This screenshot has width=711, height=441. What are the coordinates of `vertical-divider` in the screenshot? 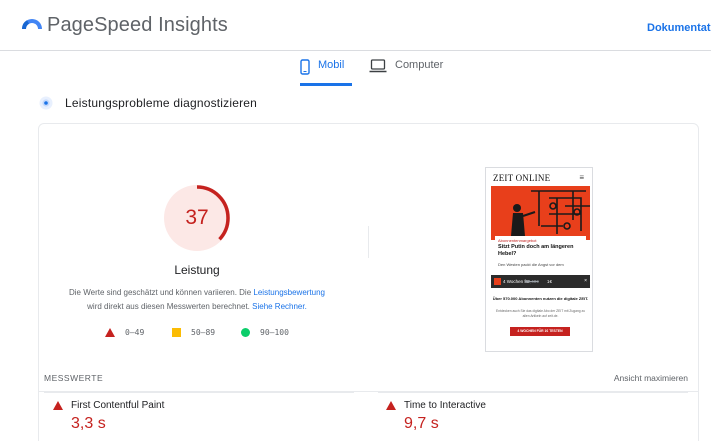 It's located at (368, 242).